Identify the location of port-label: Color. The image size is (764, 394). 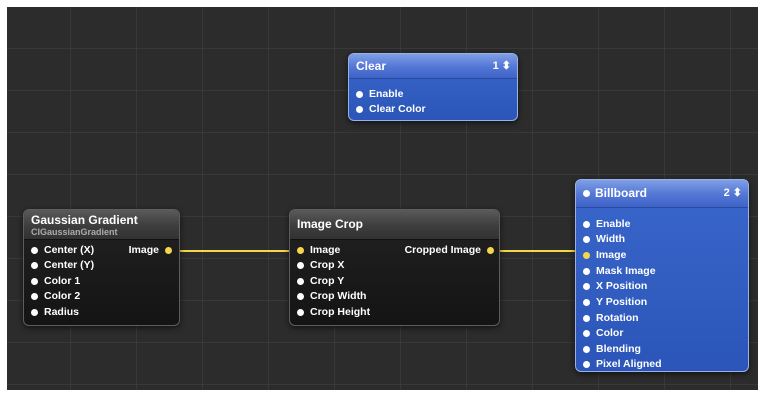
(610, 333).